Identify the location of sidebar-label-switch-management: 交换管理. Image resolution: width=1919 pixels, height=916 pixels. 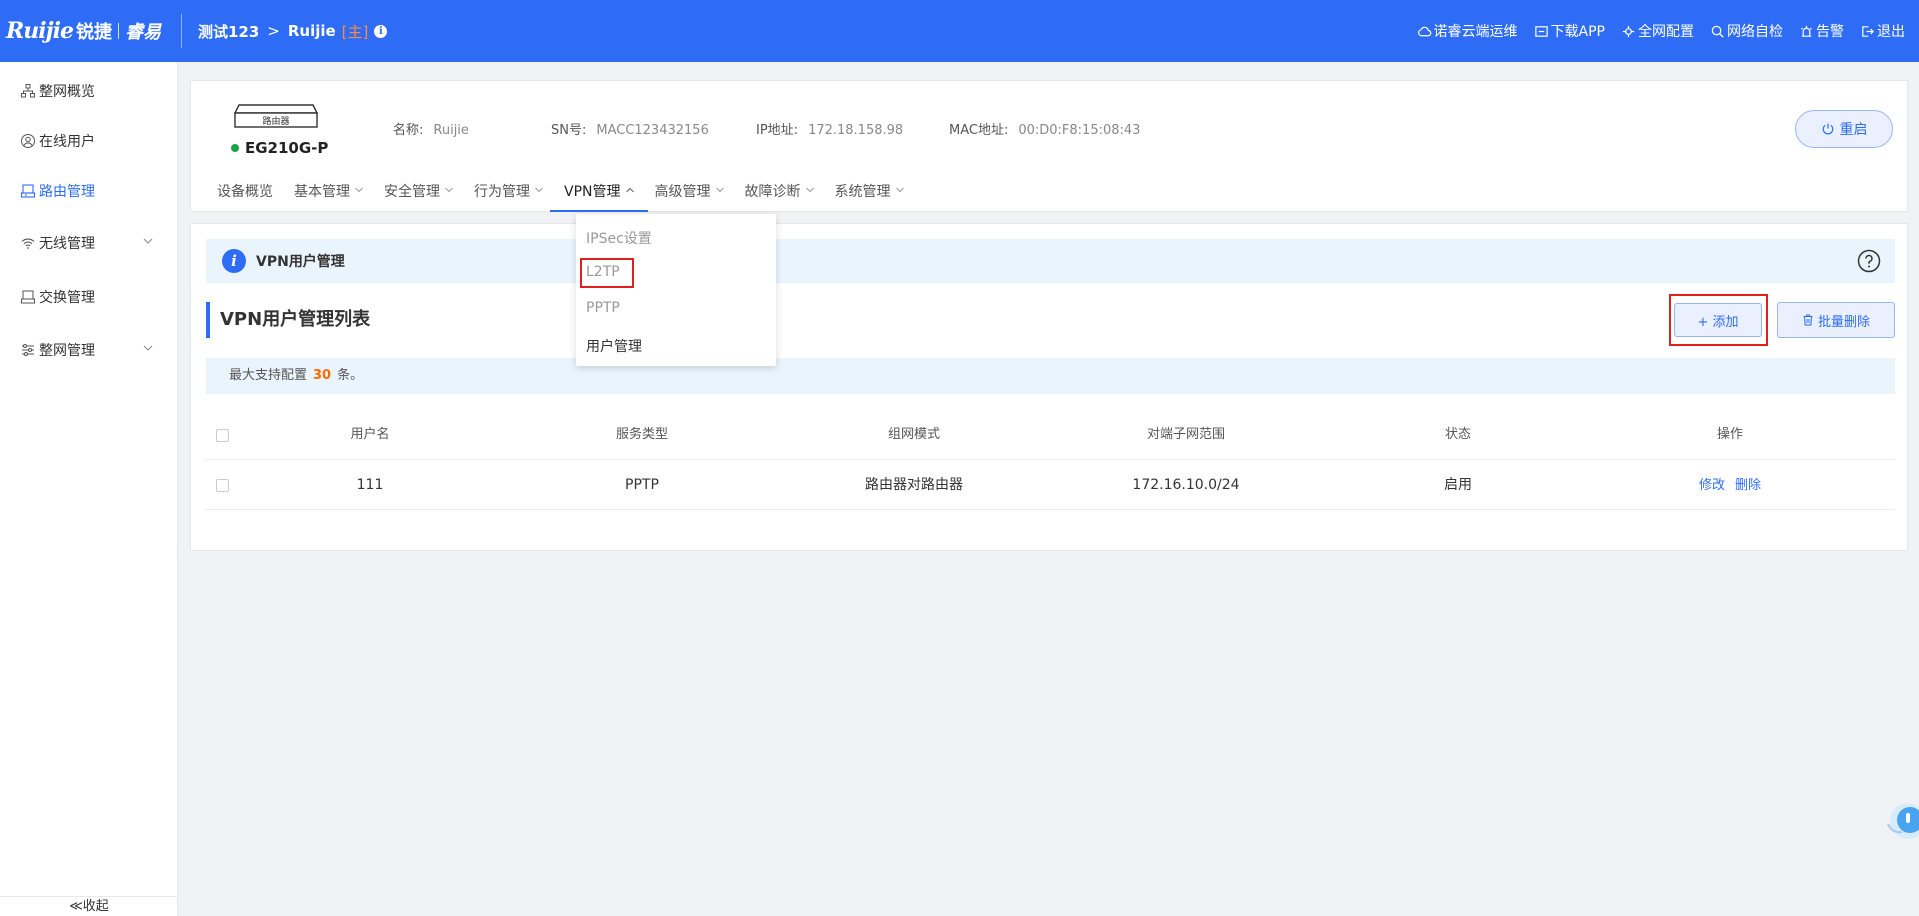
(67, 298).